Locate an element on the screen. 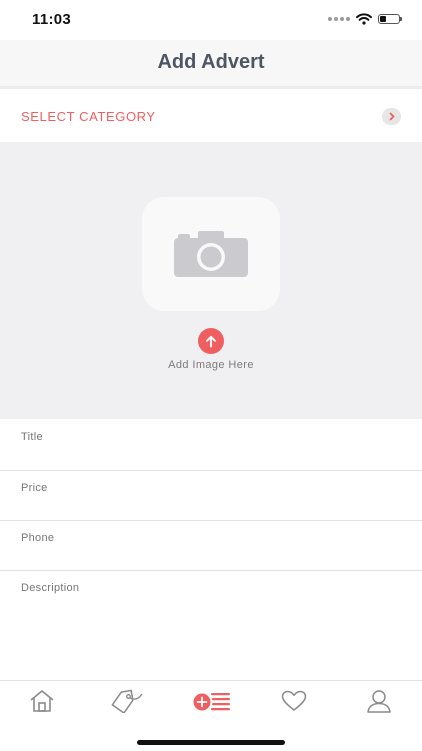 Image resolution: width=422 pixels, height=751 pixels. description-label: Description is located at coordinates (50, 588).